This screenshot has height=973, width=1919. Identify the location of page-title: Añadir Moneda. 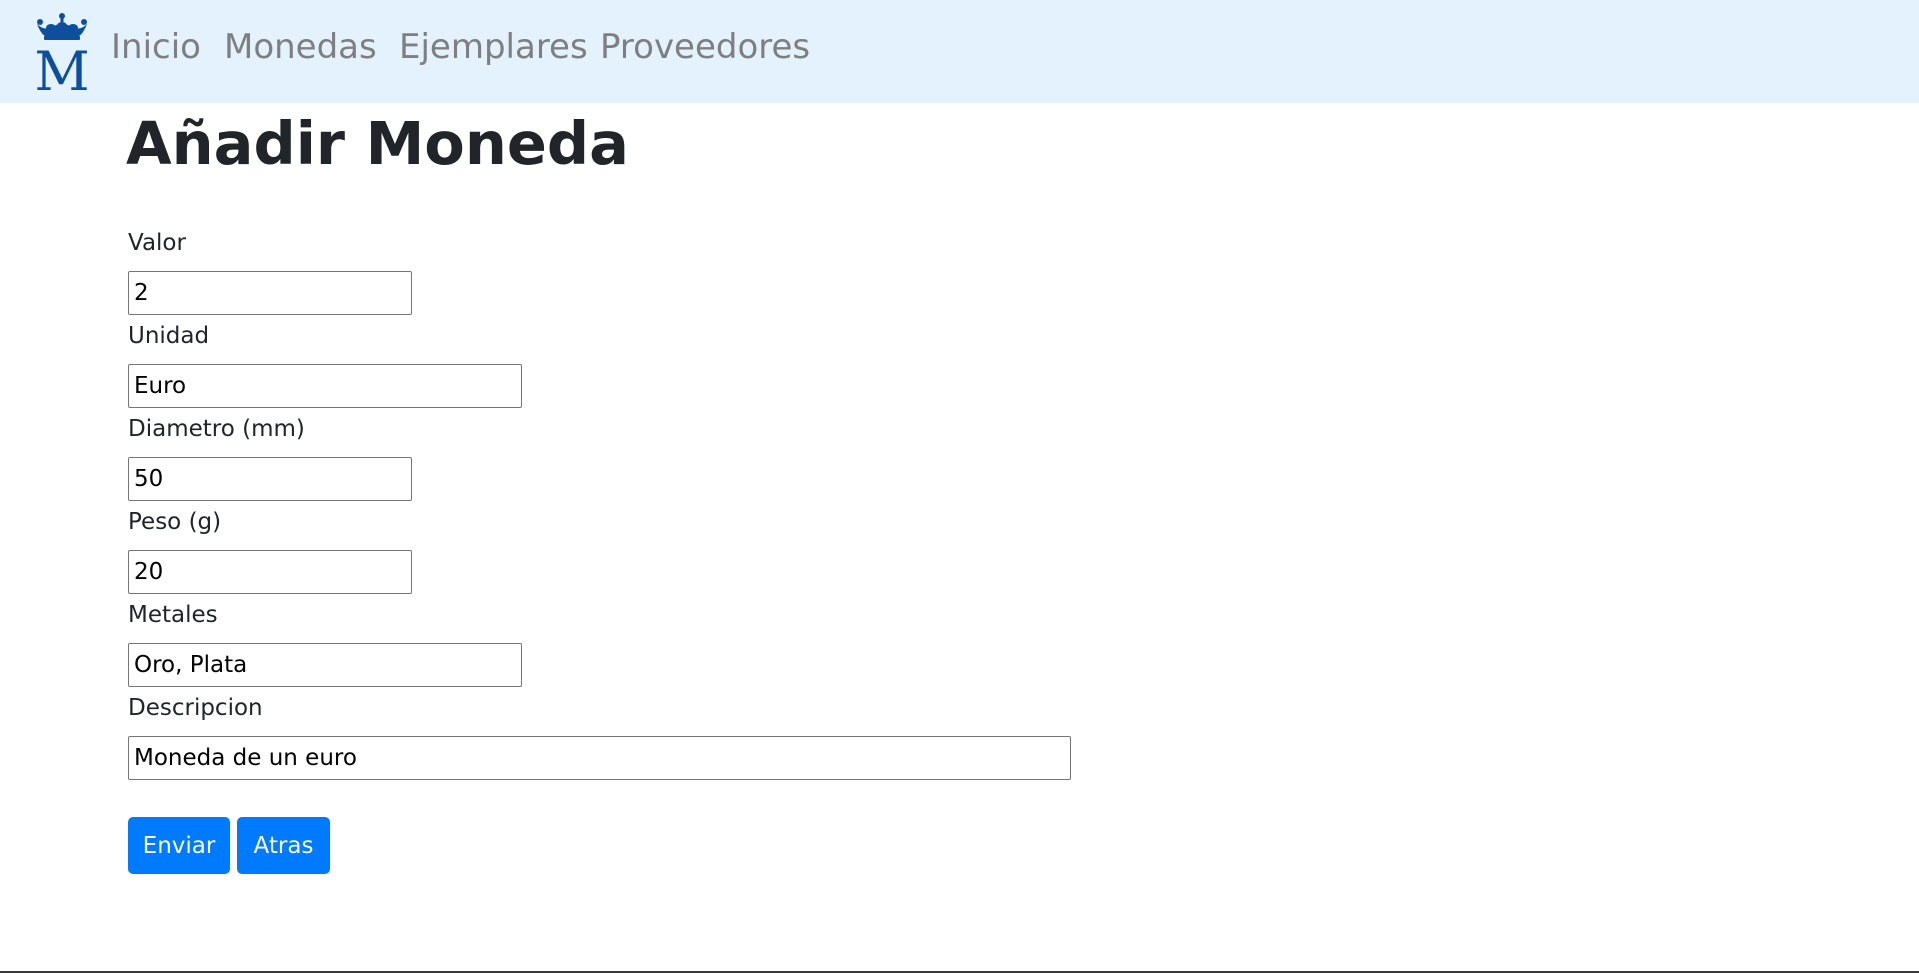
(377, 143).